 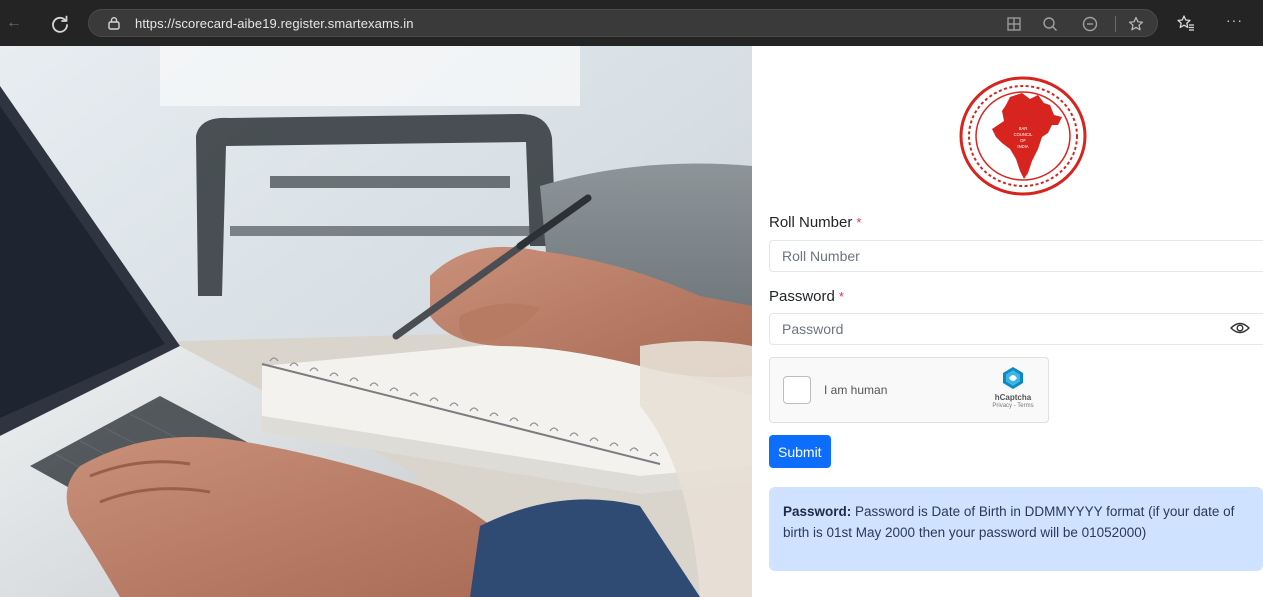 I want to click on password-label: Password *, so click(x=806, y=296).